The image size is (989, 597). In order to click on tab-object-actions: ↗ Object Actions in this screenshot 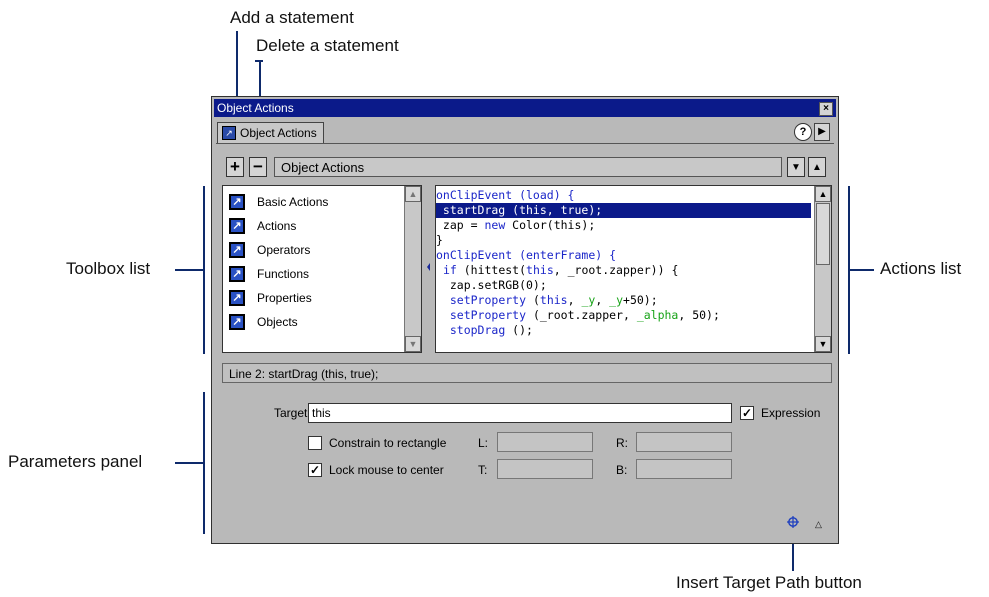, I will do `click(270, 132)`.